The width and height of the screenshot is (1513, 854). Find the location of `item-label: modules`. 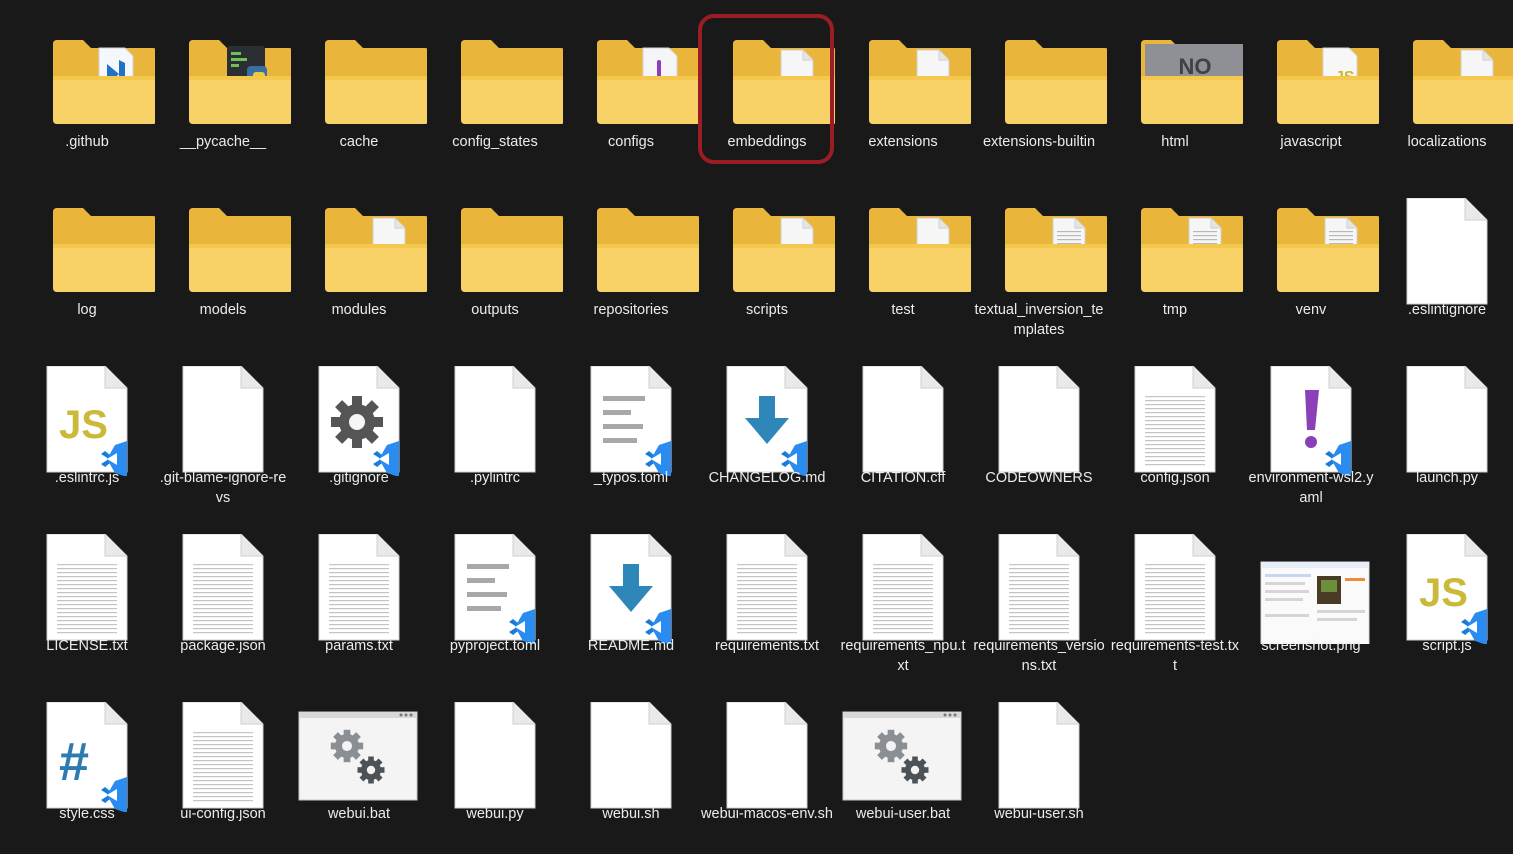

item-label: modules is located at coordinates (359, 310).